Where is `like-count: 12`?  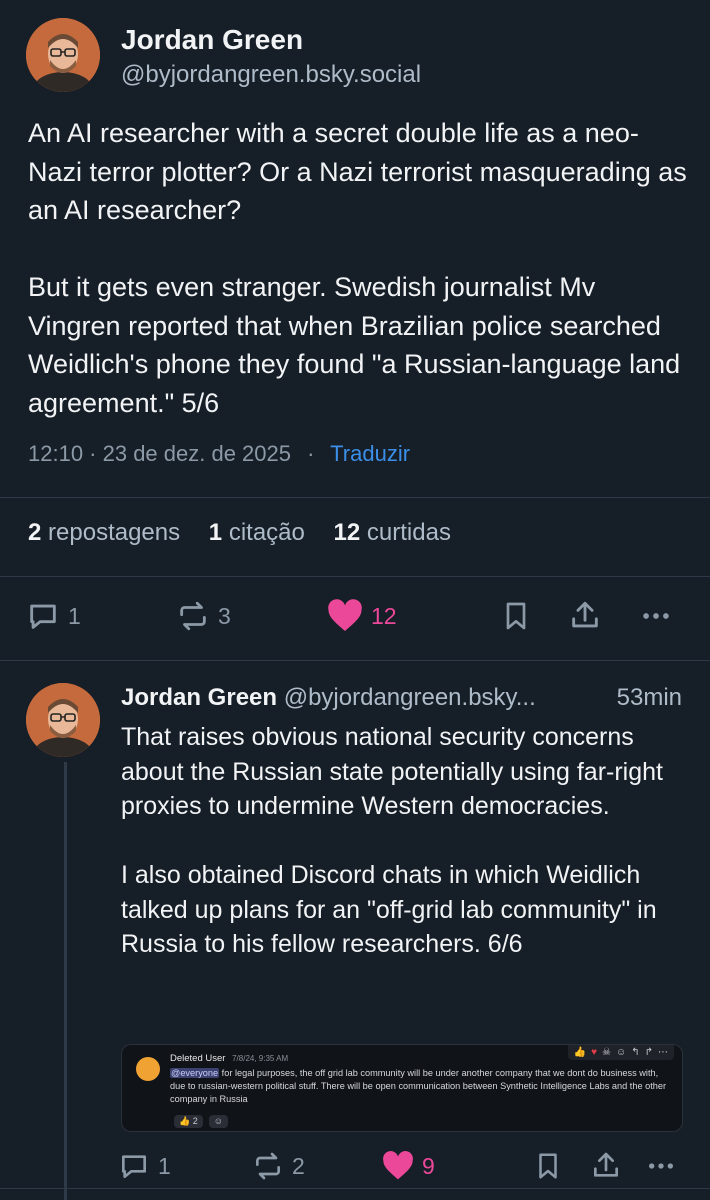
like-count: 12 is located at coordinates (384, 615).